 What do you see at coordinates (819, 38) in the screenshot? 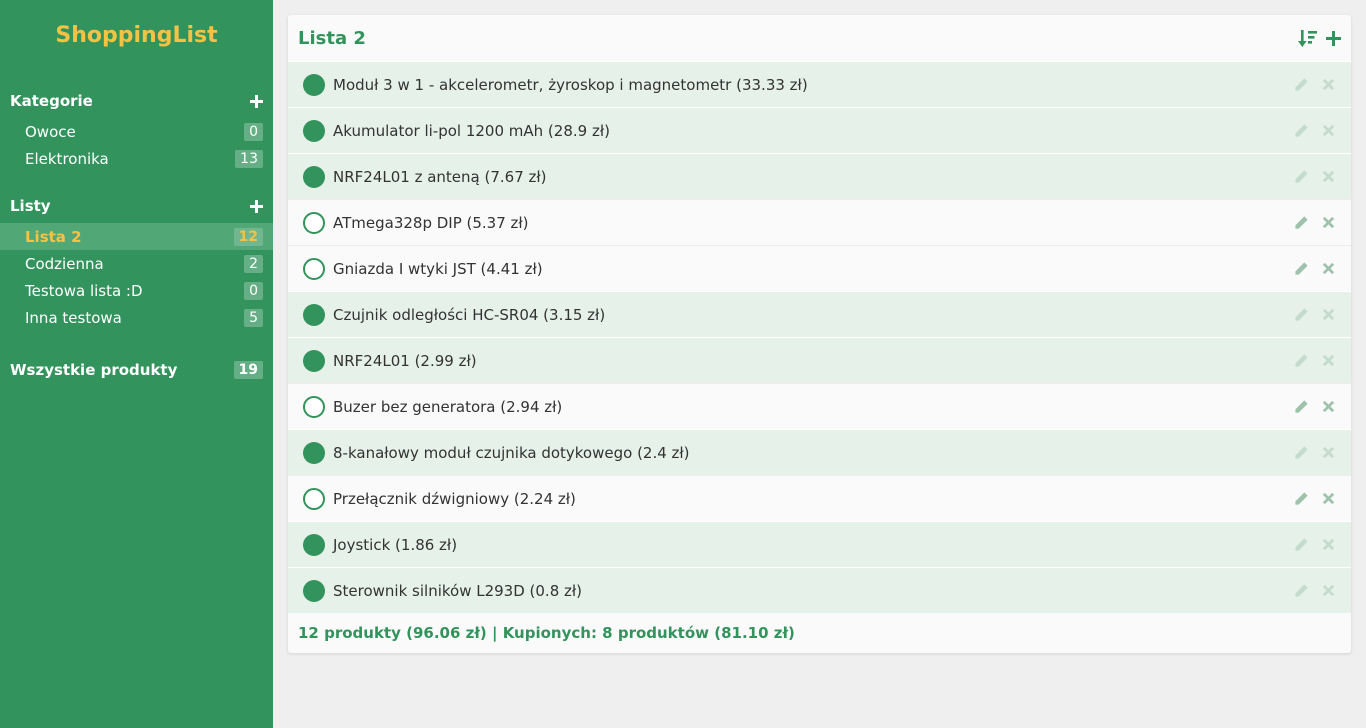
I see `list-header: Lista 2` at bounding box center [819, 38].